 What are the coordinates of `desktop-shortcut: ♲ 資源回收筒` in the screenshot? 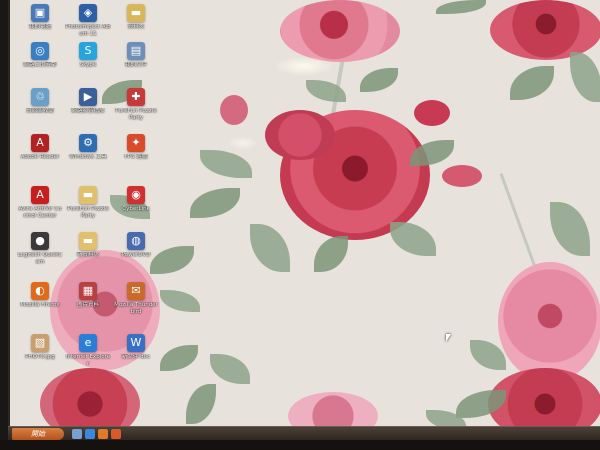 It's located at (40, 109).